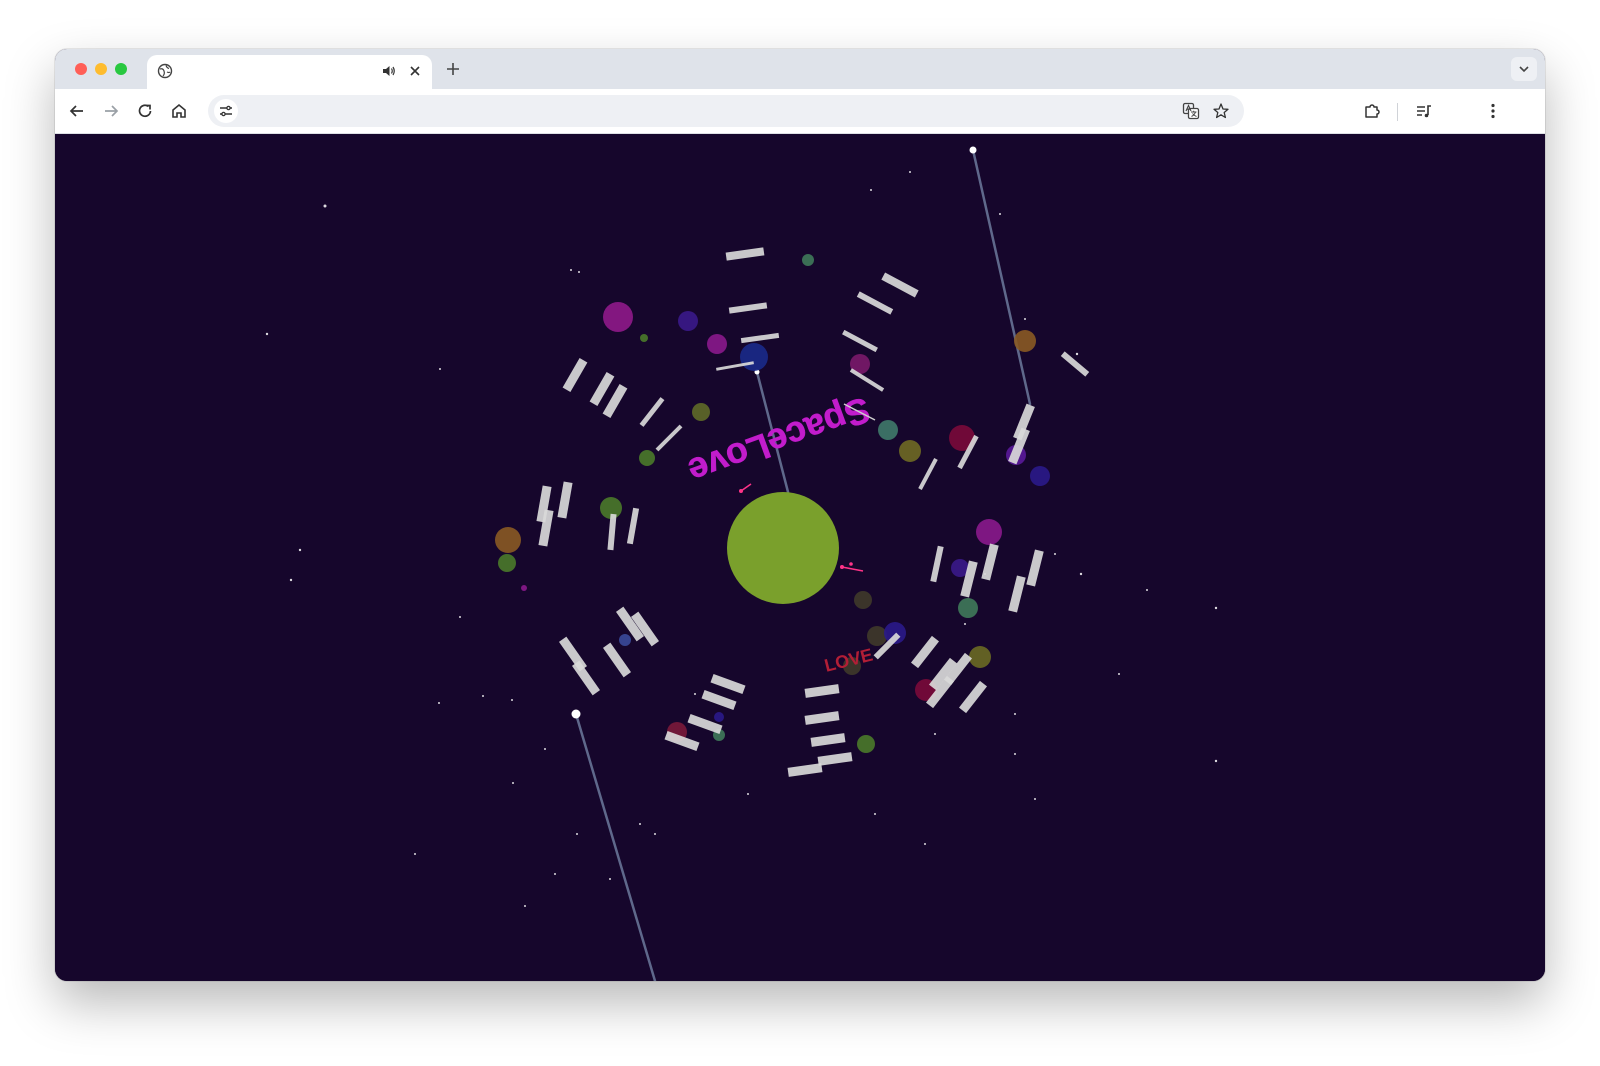  What do you see at coordinates (1424, 111) in the screenshot?
I see `queue-music-icon` at bounding box center [1424, 111].